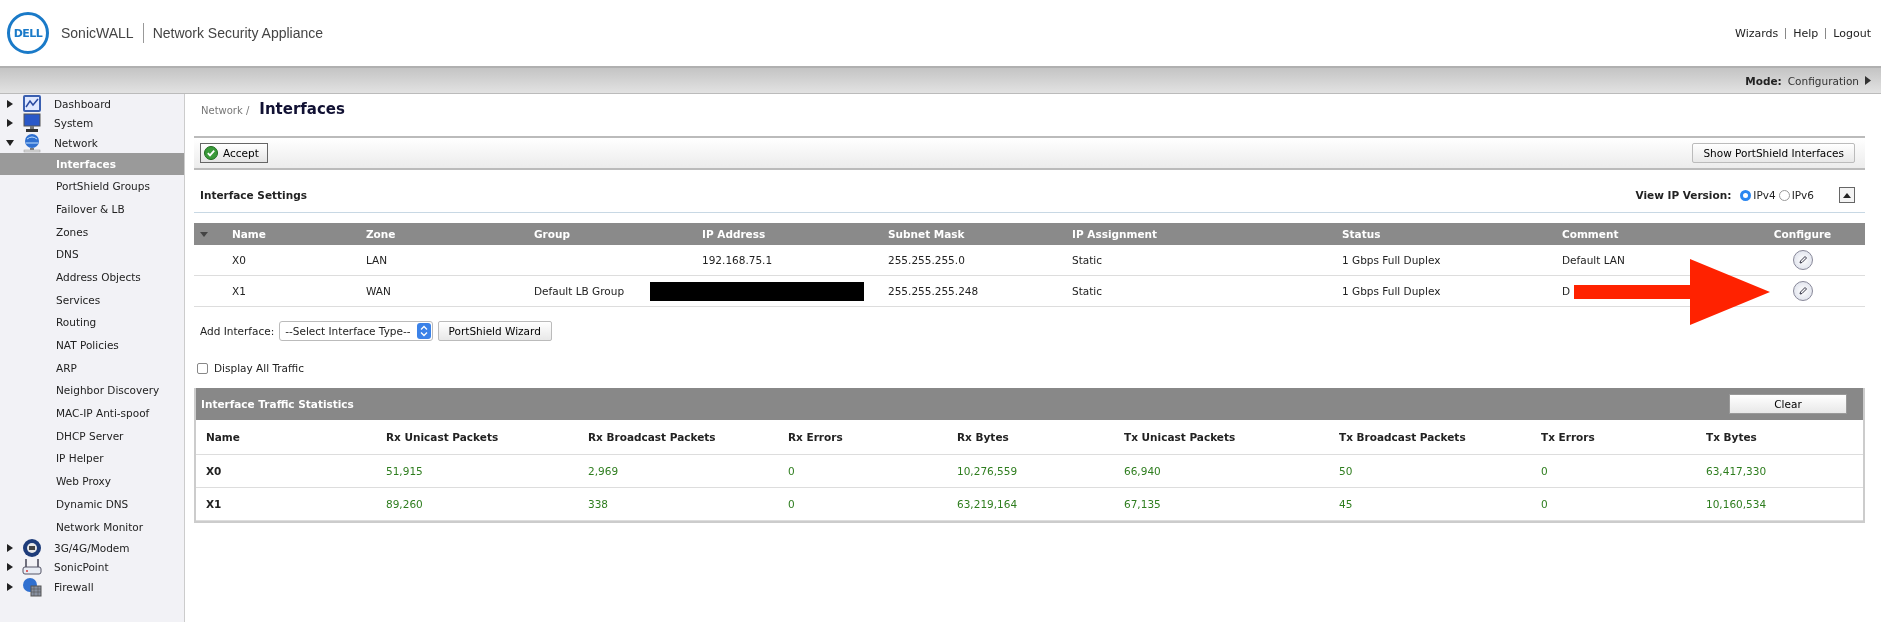 The width and height of the screenshot is (1881, 622). Describe the element at coordinates (1737, 504) in the screenshot. I see `table-cell-text: 10,160,534` at that location.